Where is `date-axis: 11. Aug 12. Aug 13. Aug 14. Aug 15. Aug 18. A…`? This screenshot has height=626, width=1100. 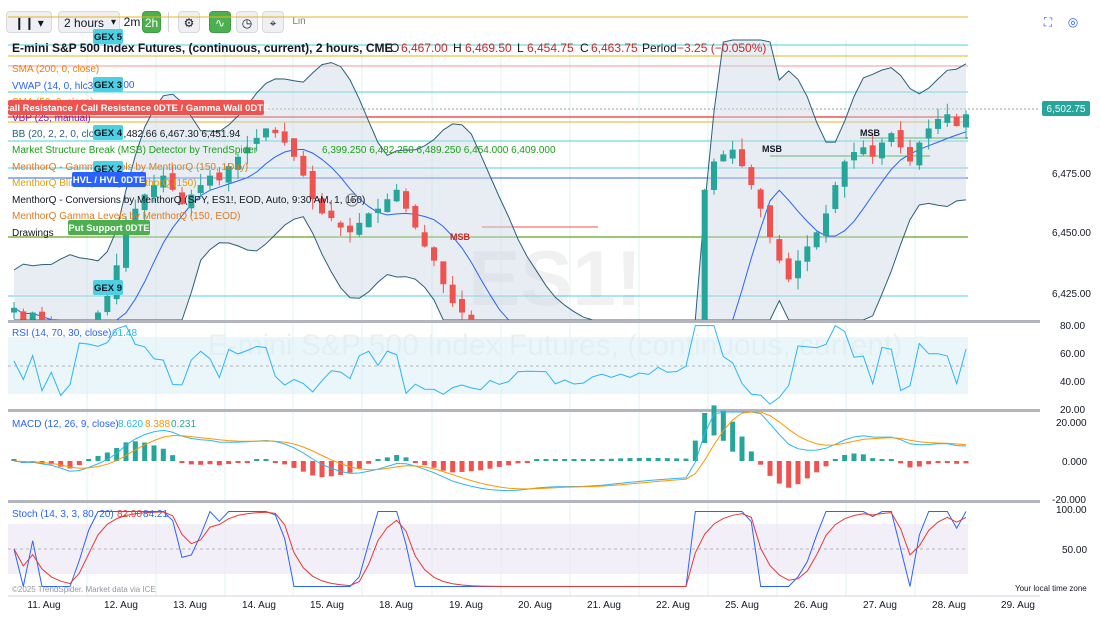
date-axis: 11. Aug 12. Aug 13. Aug 14. Aug 15. Aug 18. A… is located at coordinates (531, 605).